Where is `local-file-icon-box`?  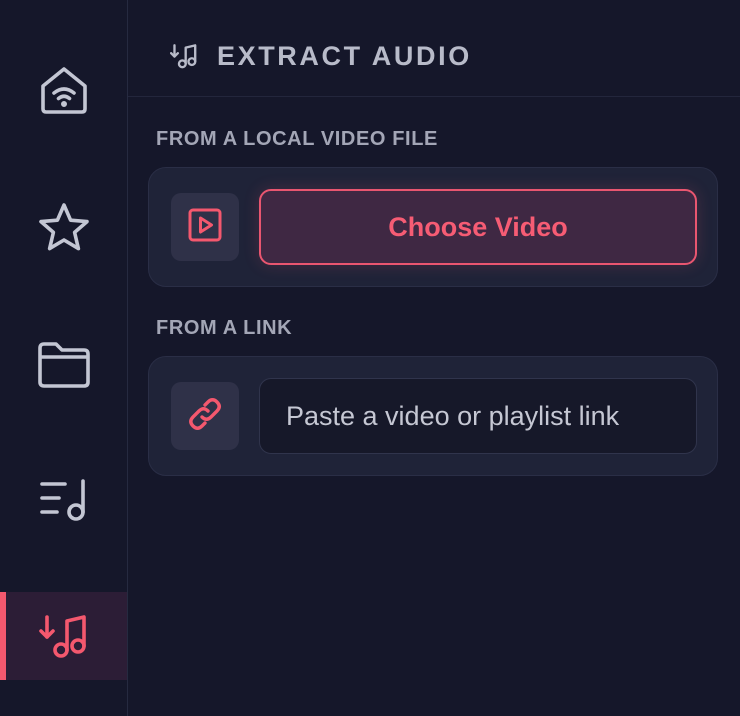
local-file-icon-box is located at coordinates (205, 227).